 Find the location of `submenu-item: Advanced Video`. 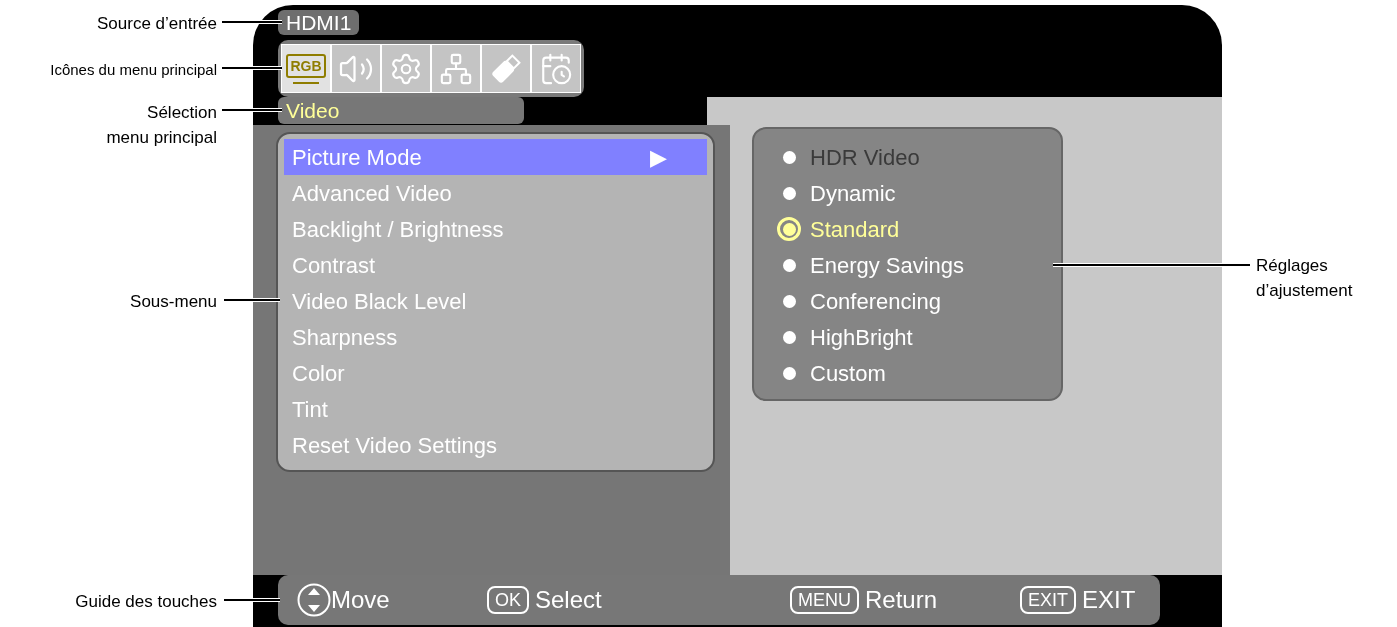

submenu-item: Advanced Video is located at coordinates (495, 193).